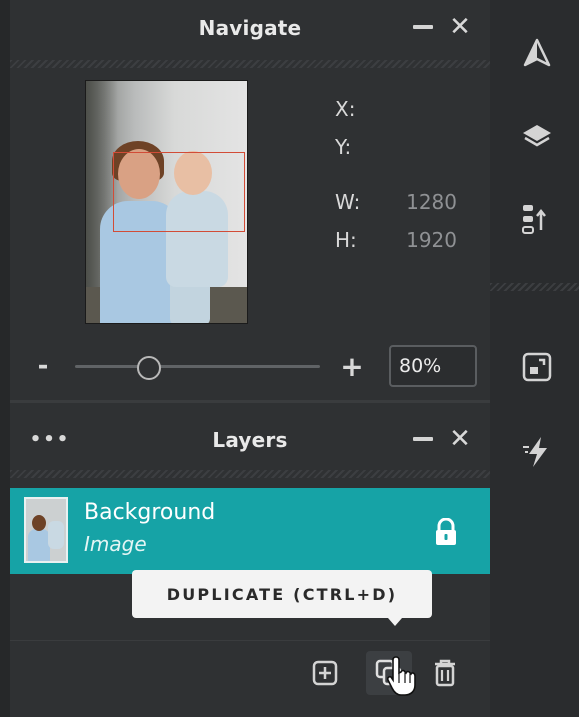 This screenshot has height=717, width=579. I want to click on zoom-slider-thumb, so click(148, 368).